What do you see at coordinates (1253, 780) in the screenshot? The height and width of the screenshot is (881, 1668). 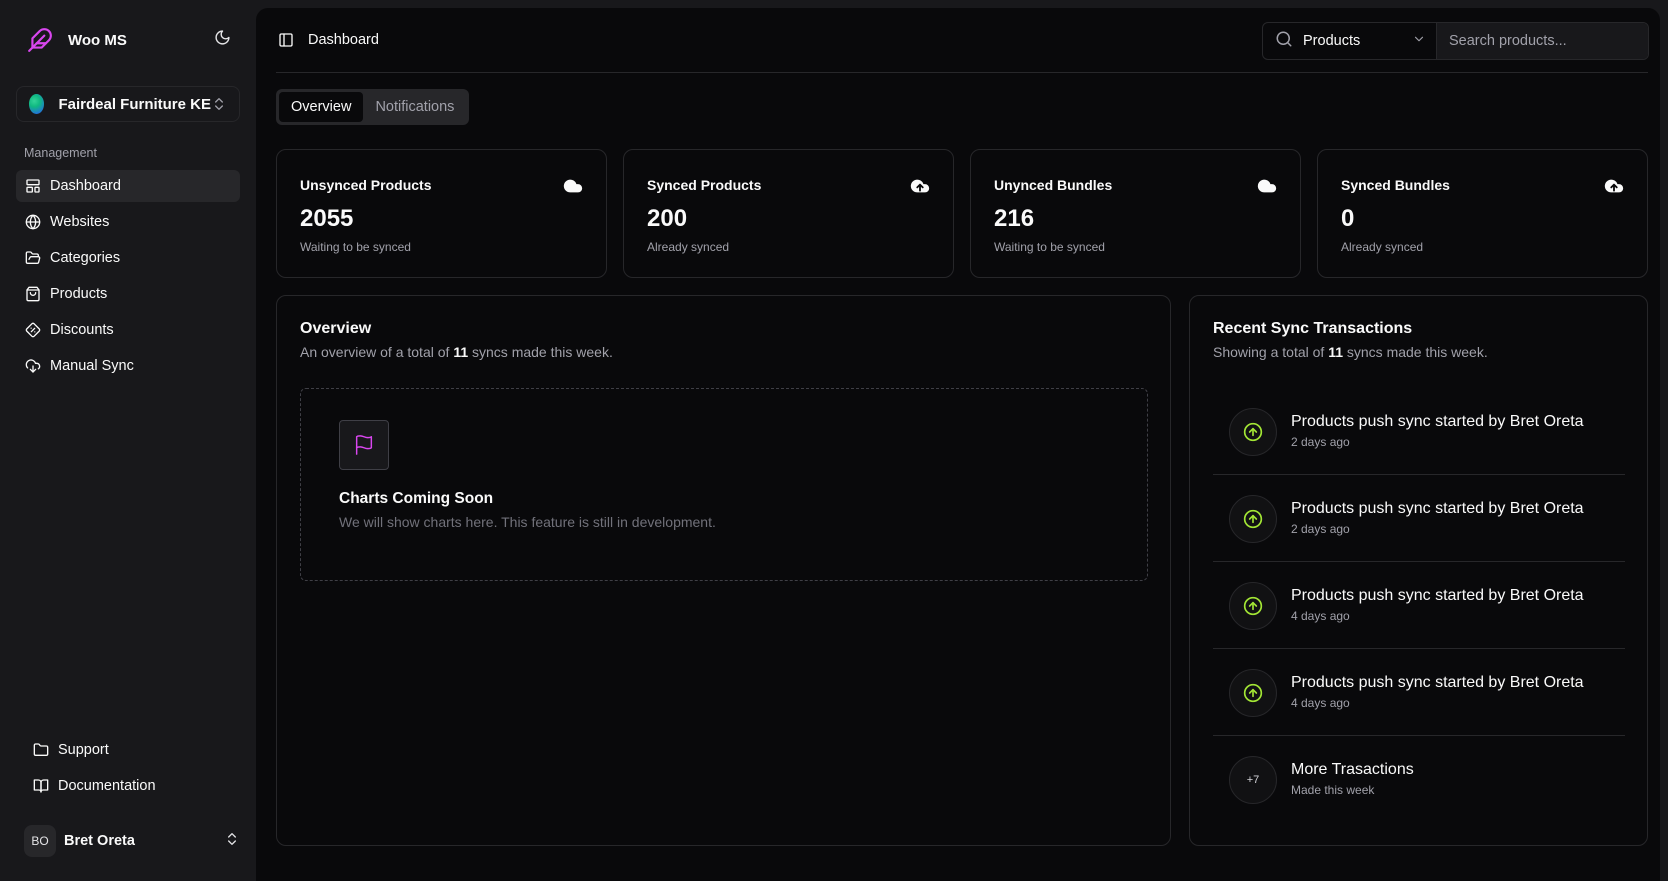 I see `more-count-badge: +7` at bounding box center [1253, 780].